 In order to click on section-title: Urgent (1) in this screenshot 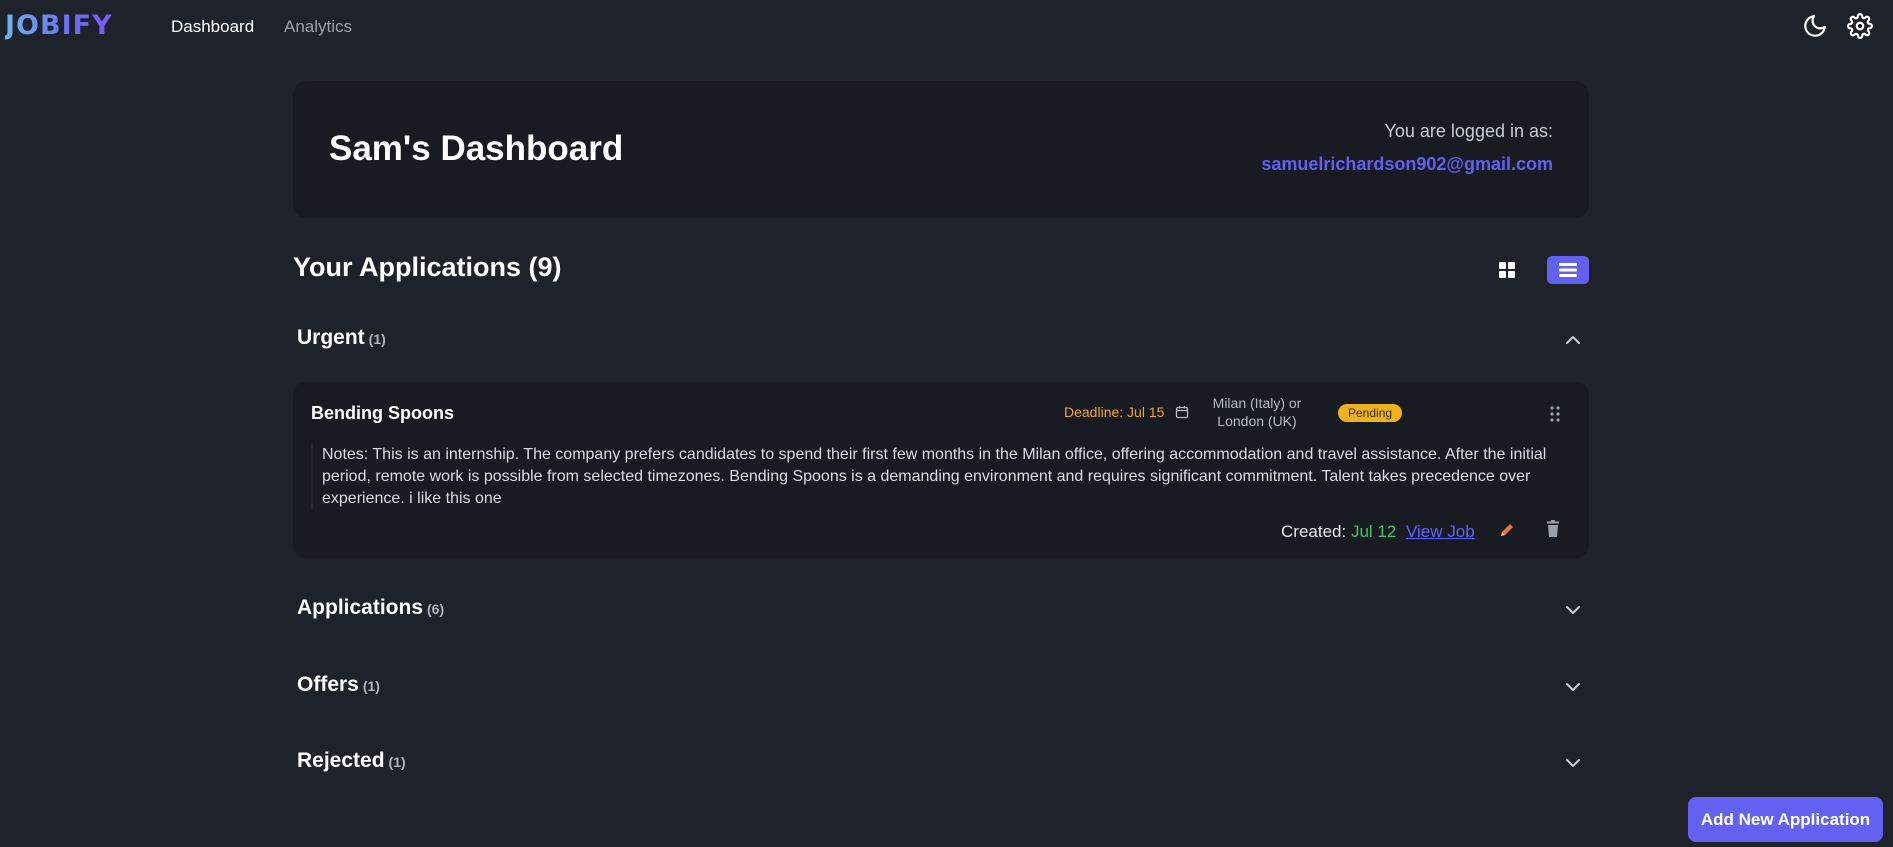, I will do `click(341, 338)`.